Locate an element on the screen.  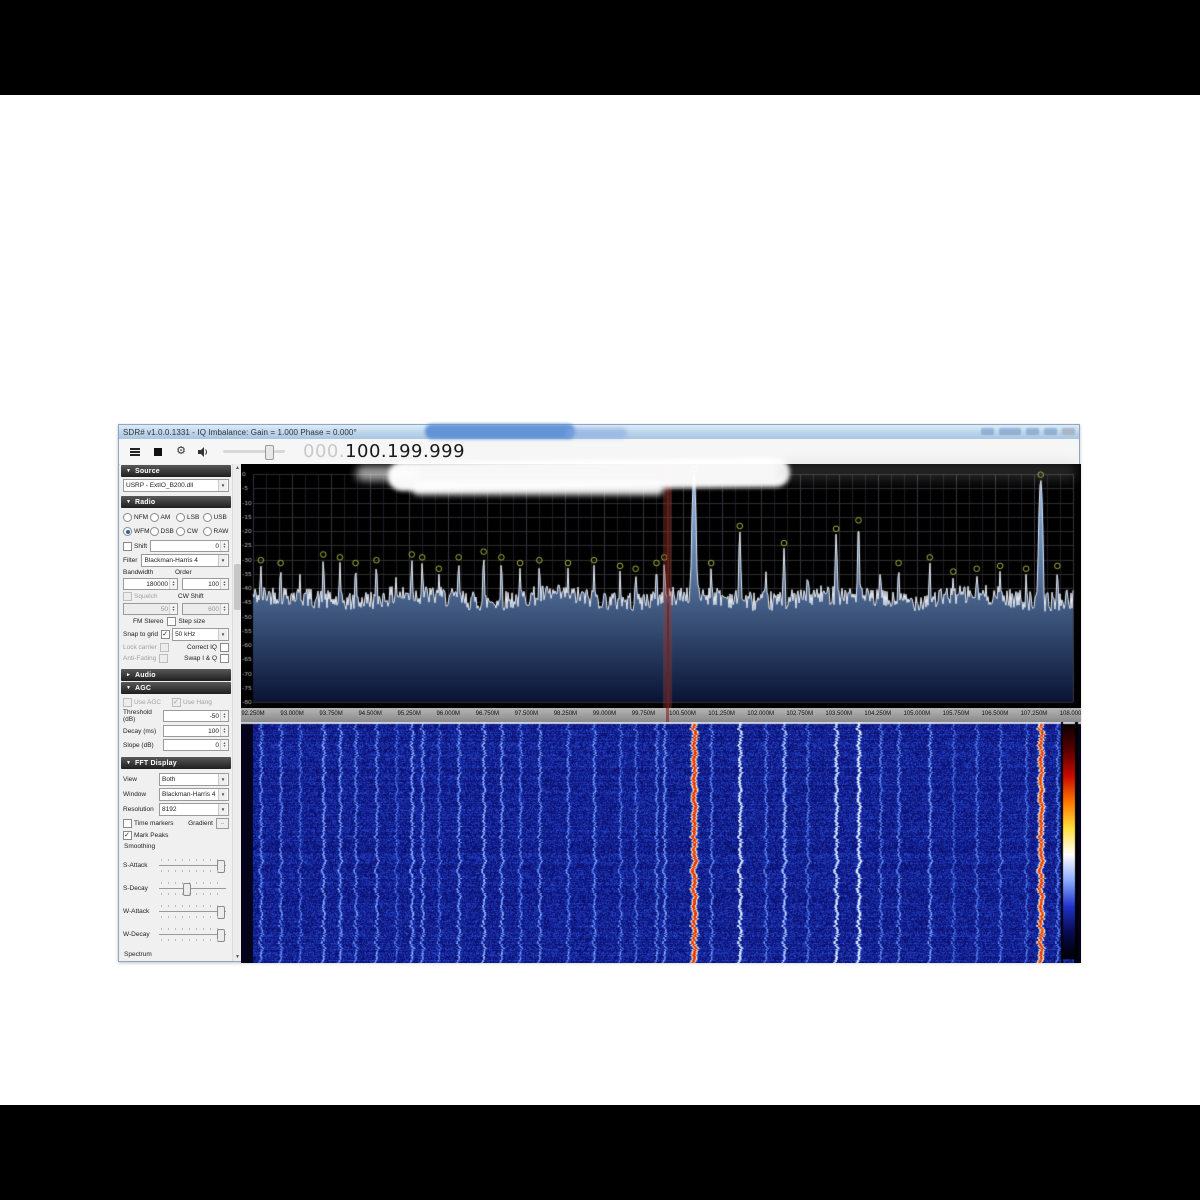
source-device-value: USRP - ExtIO_B200.dll is located at coordinates (160, 485).